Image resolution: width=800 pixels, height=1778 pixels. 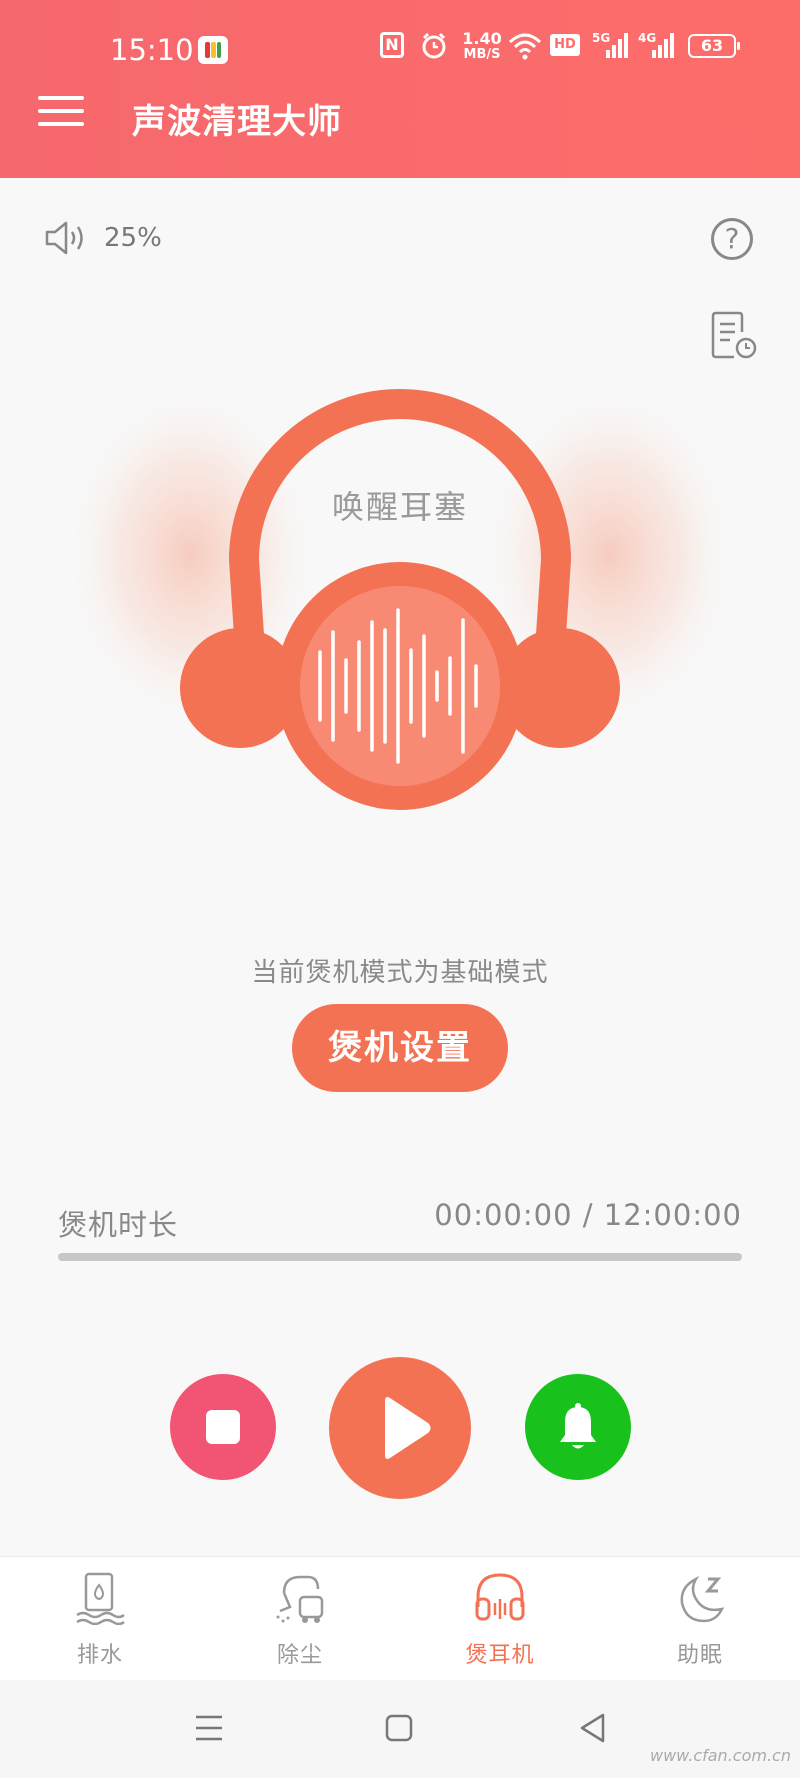 I want to click on drain-icon, so click(x=100, y=1598).